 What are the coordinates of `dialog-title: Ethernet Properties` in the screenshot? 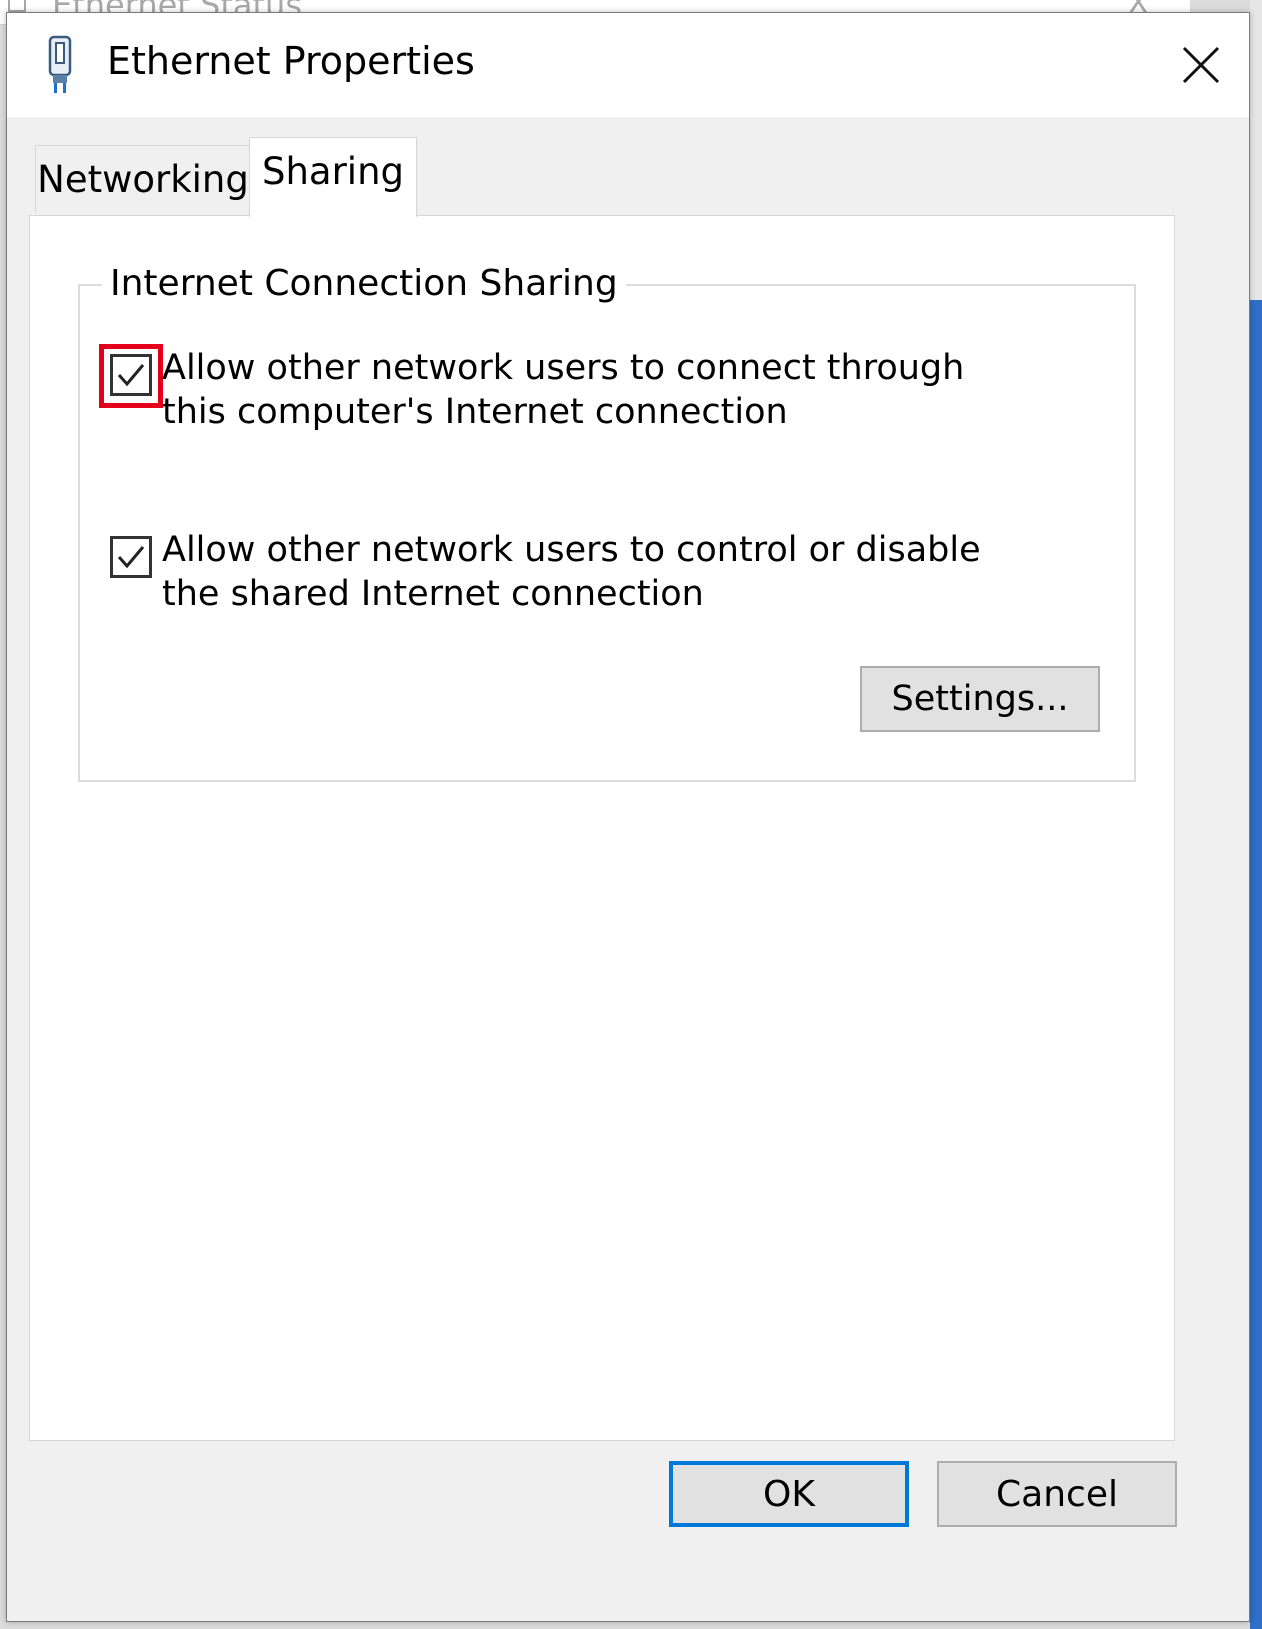 It's located at (291, 61).